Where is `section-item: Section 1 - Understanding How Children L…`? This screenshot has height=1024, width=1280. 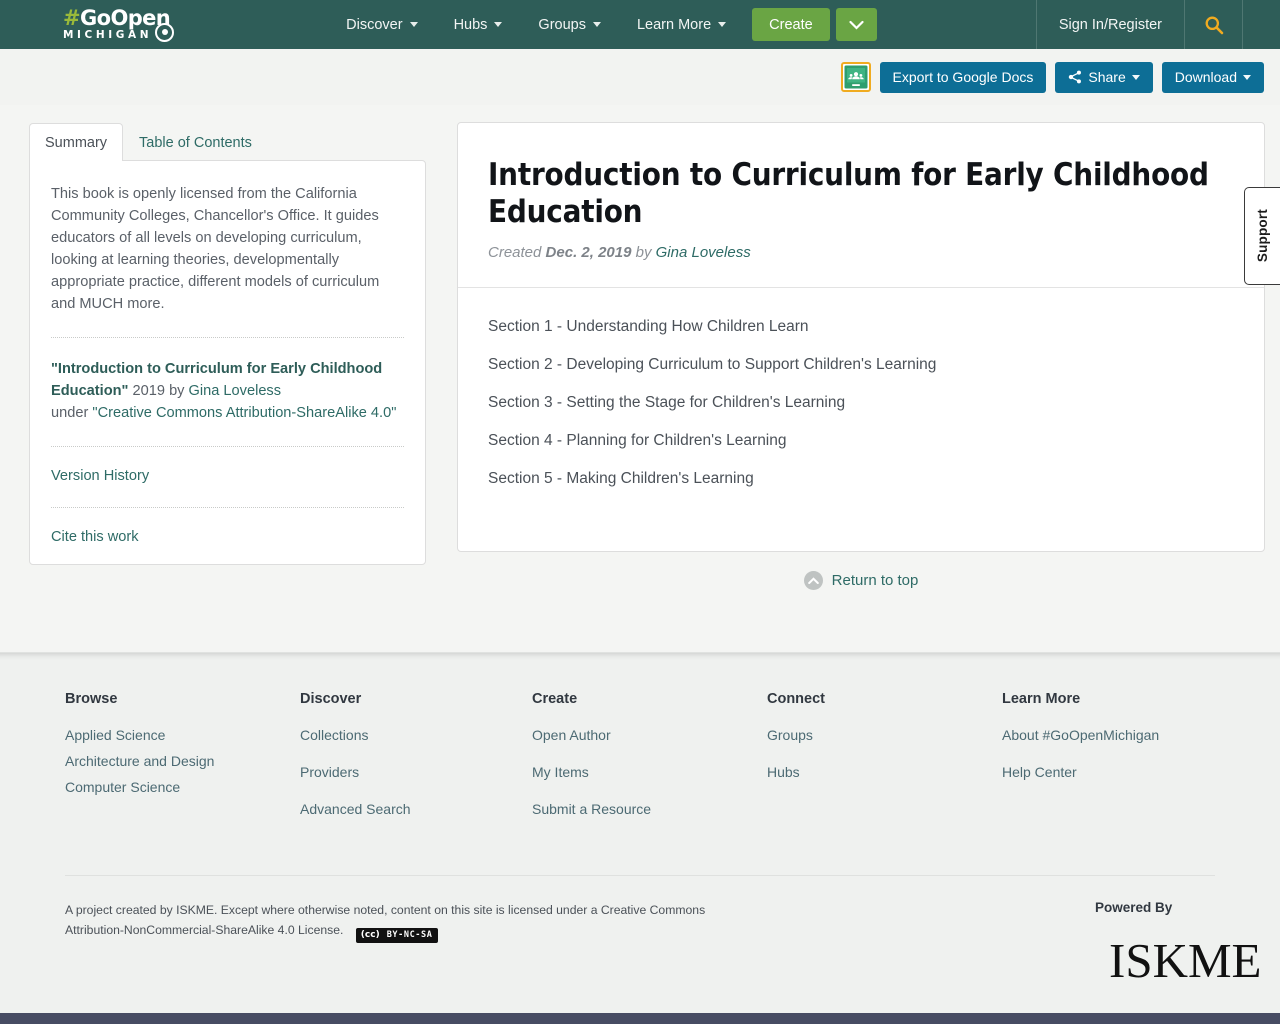
section-item: Section 1 - Understanding How Children L… is located at coordinates (861, 327).